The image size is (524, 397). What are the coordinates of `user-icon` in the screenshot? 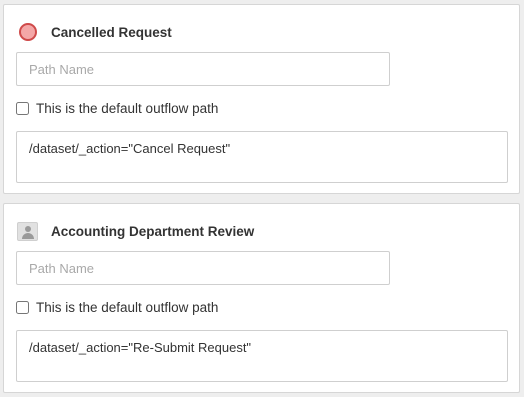 It's located at (27, 231).